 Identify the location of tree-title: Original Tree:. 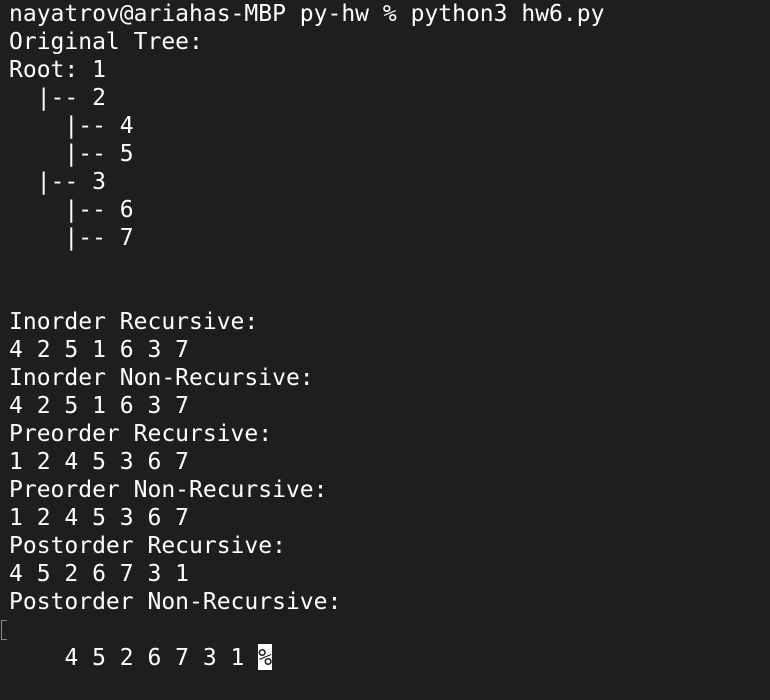
(106, 42).